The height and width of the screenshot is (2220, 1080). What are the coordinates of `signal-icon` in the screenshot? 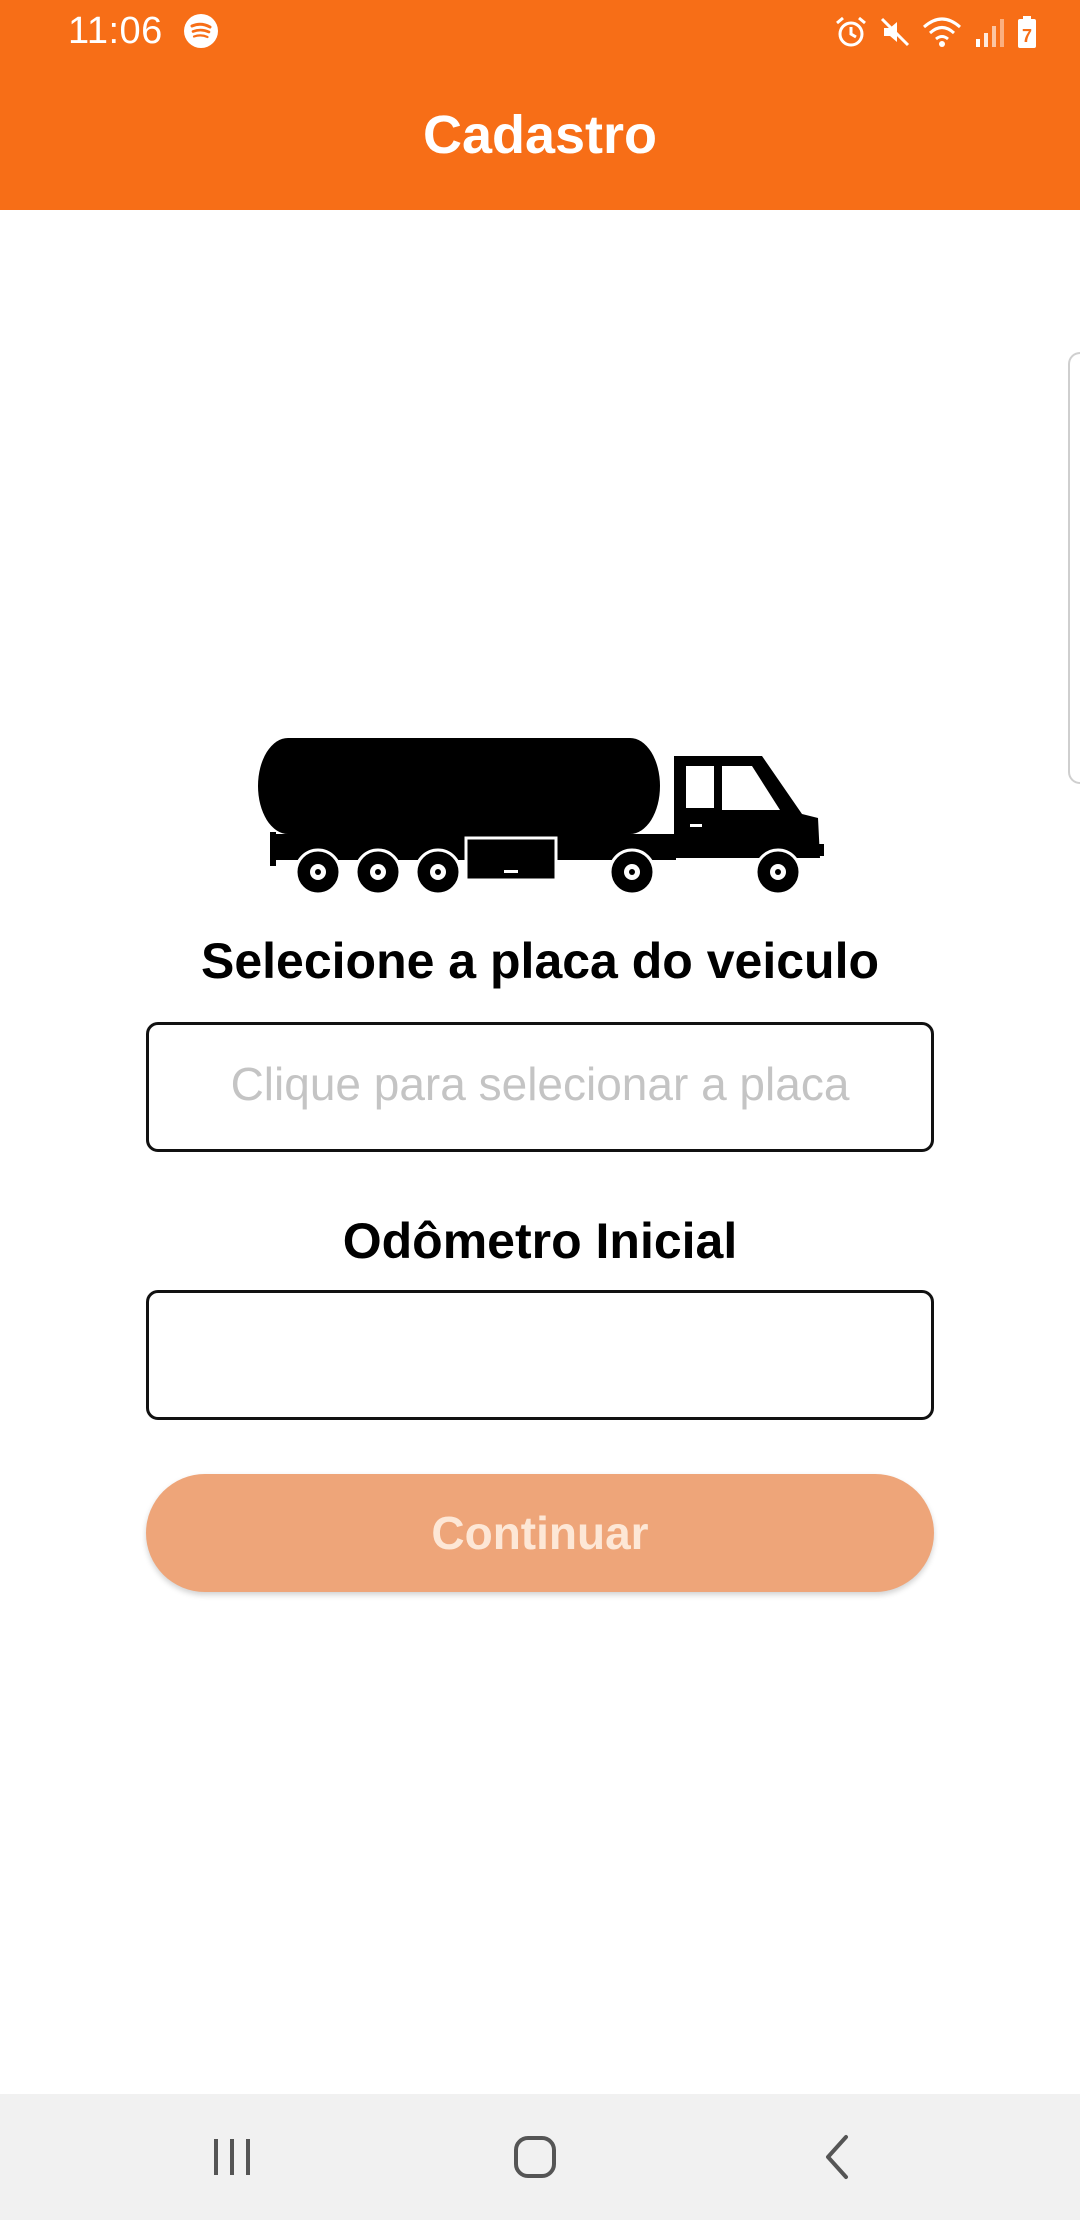 It's located at (989, 32).